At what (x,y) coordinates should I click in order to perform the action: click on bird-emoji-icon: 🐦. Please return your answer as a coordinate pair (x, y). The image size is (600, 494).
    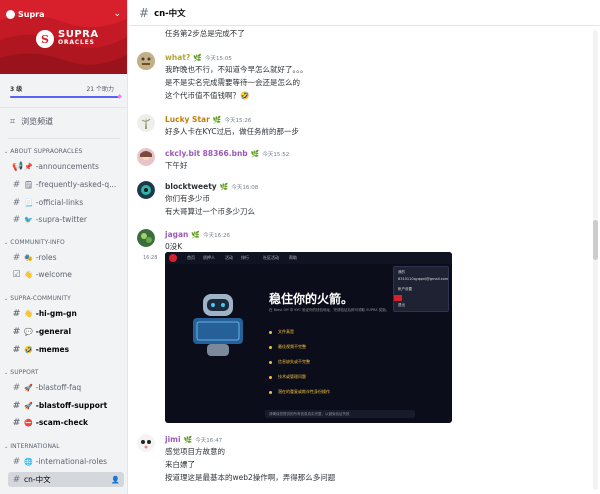
    Looking at the image, I should click on (28, 219).